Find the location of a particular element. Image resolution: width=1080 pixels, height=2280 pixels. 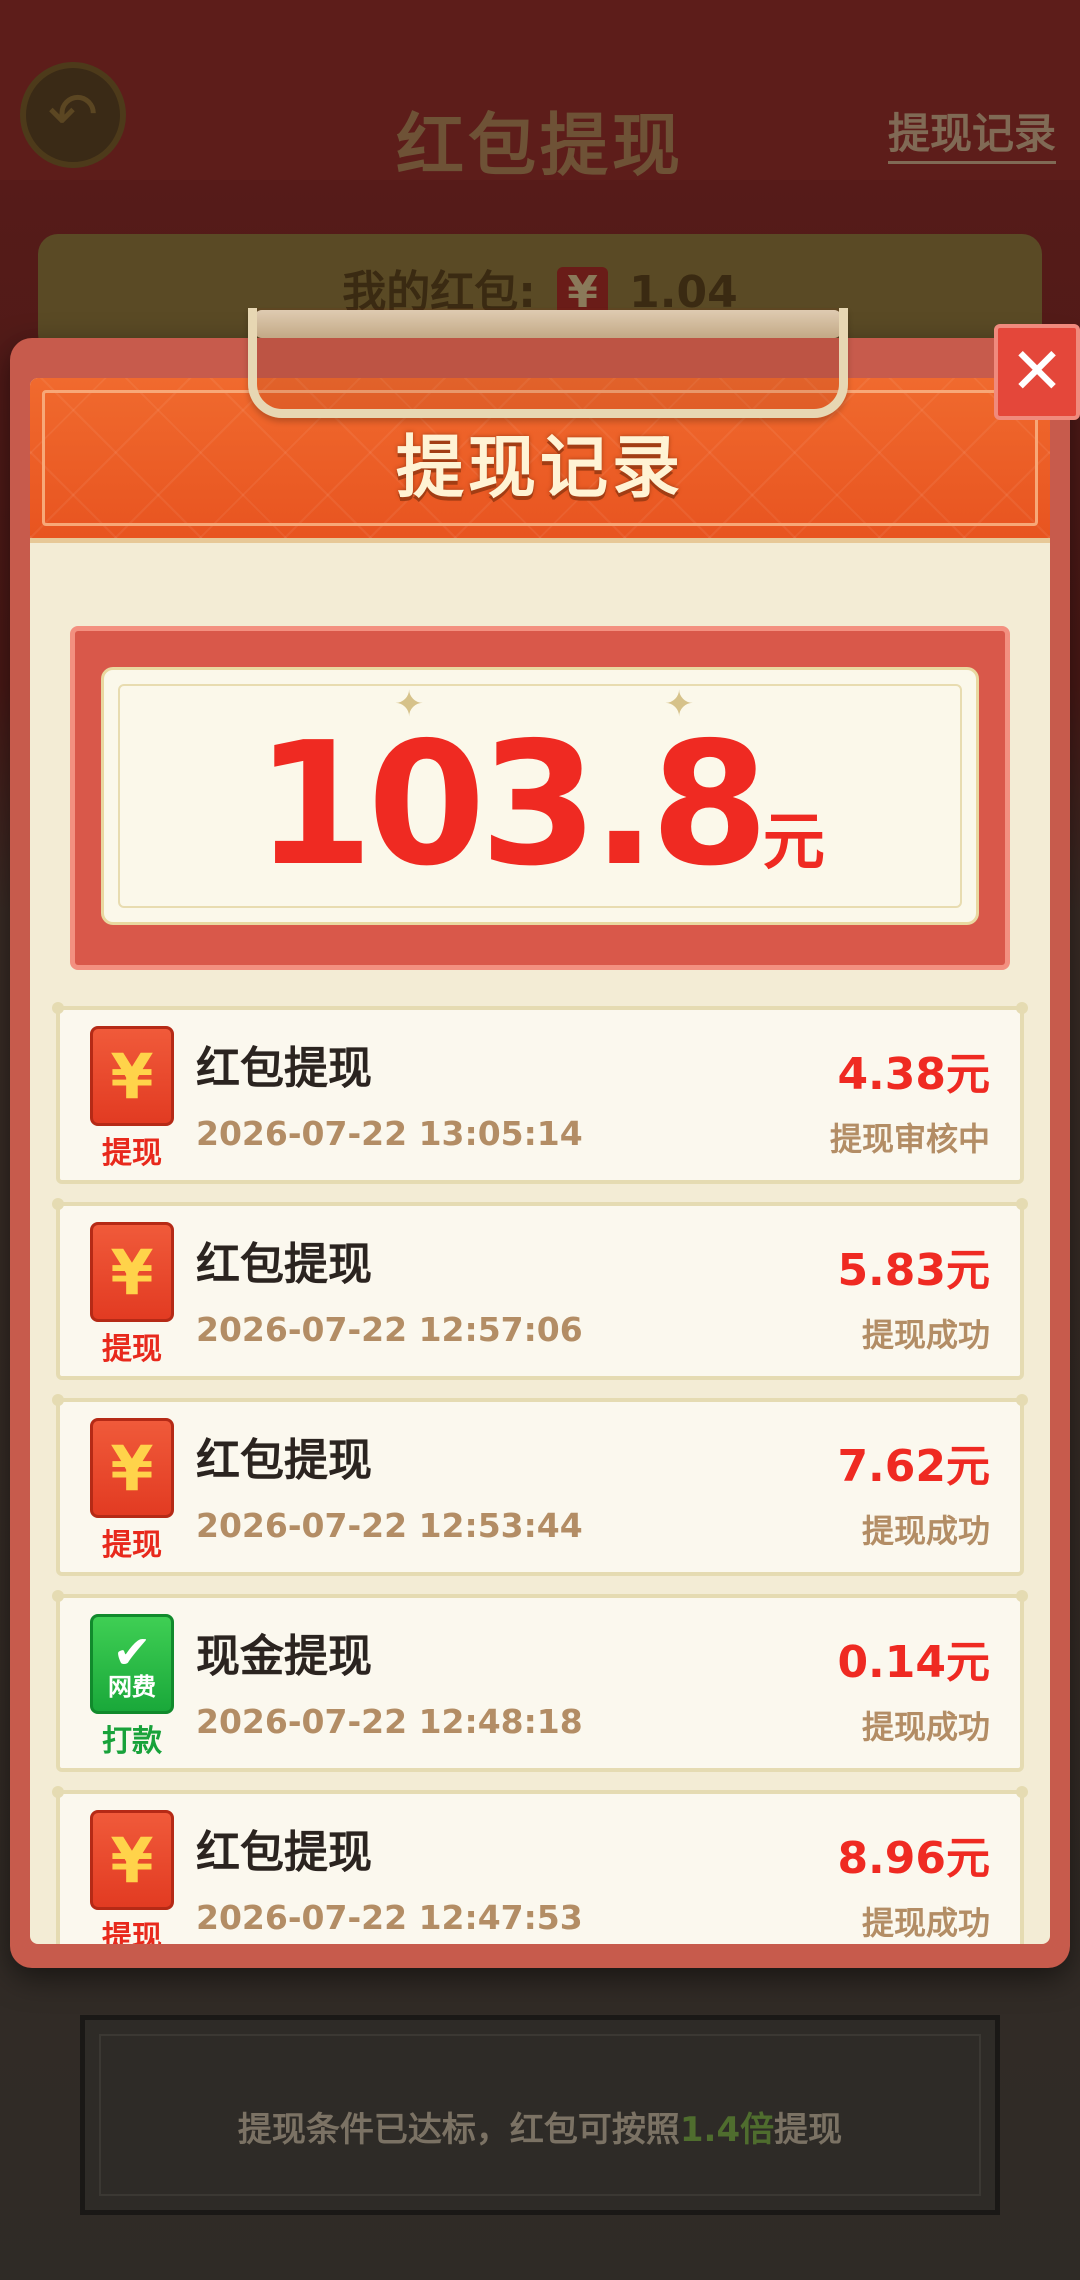

record-title: 现金提现 is located at coordinates (284, 1656).